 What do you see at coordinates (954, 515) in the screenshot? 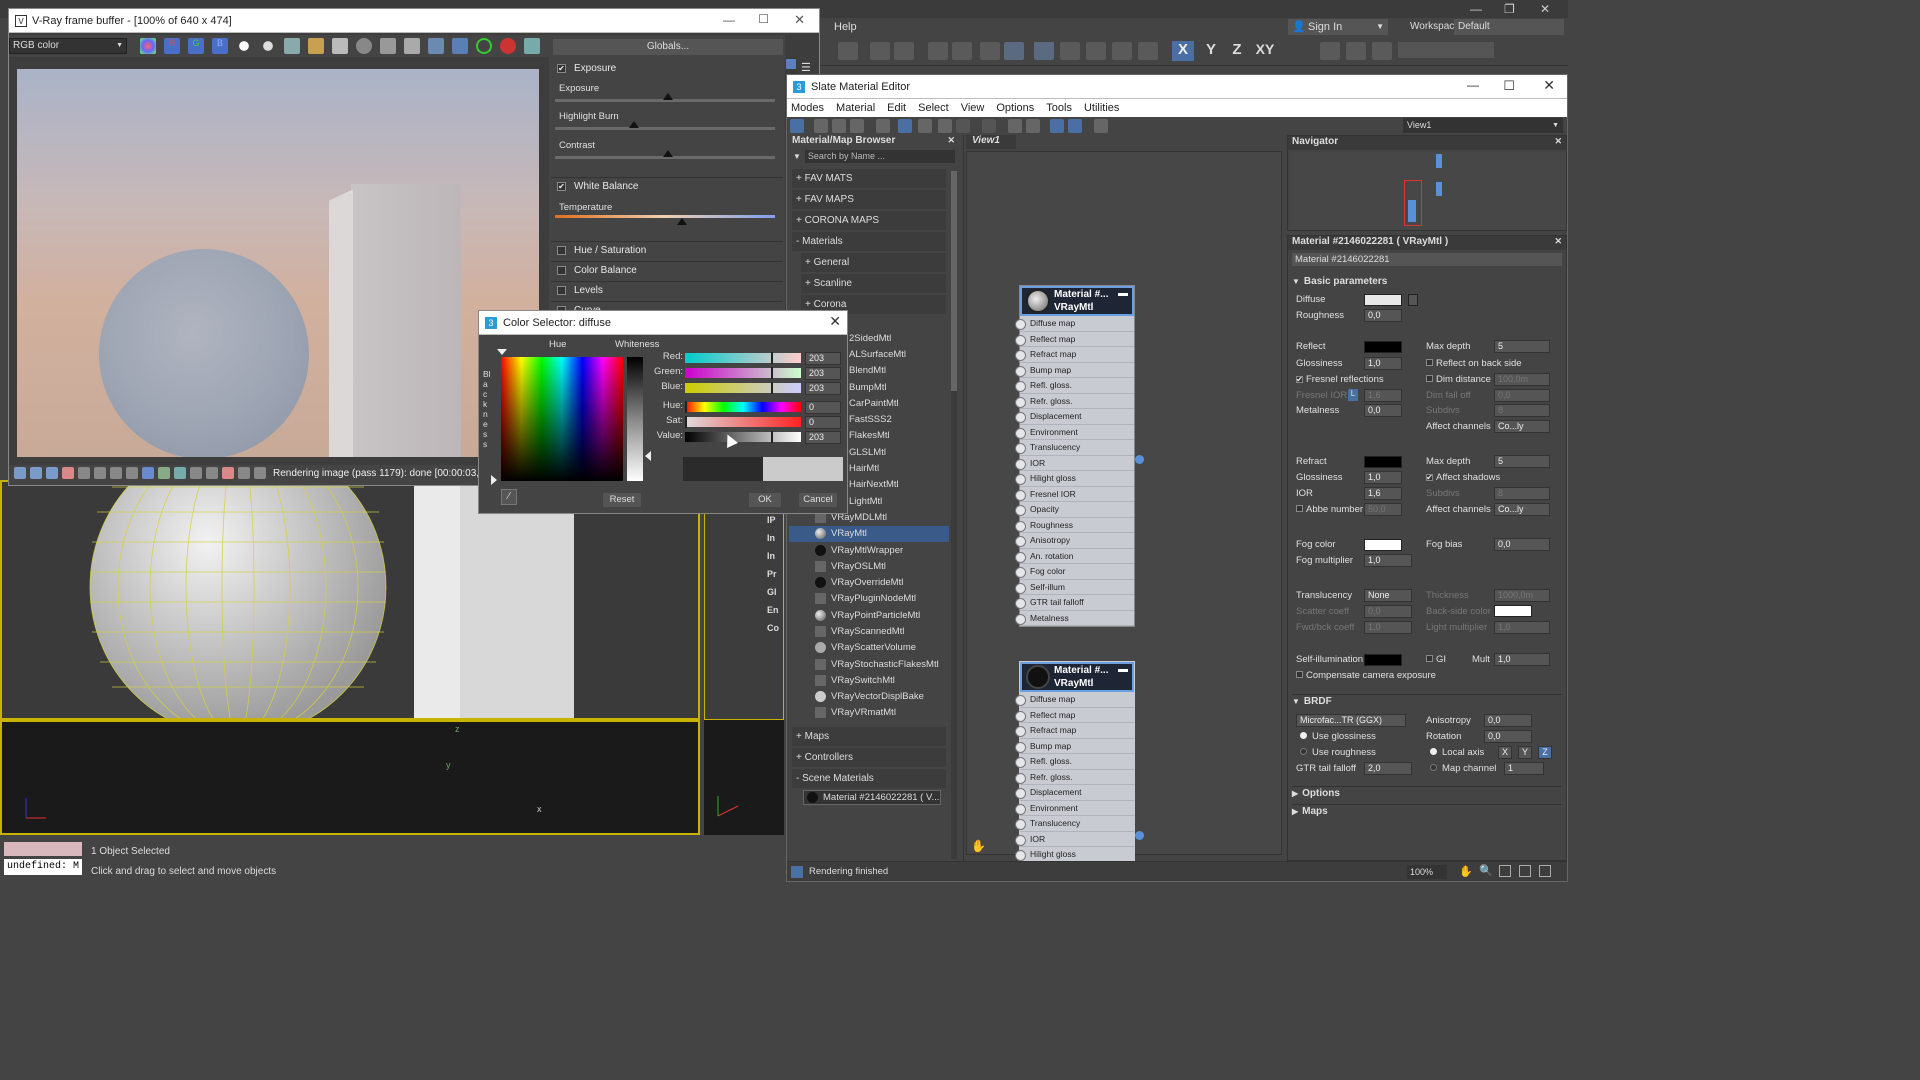
I see `browser-scrollbar` at bounding box center [954, 515].